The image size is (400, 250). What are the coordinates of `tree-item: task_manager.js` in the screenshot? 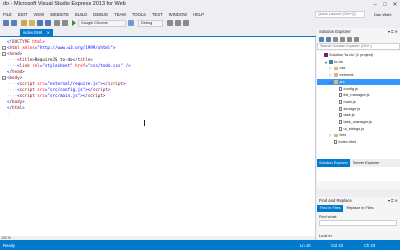 It's located at (353, 122).